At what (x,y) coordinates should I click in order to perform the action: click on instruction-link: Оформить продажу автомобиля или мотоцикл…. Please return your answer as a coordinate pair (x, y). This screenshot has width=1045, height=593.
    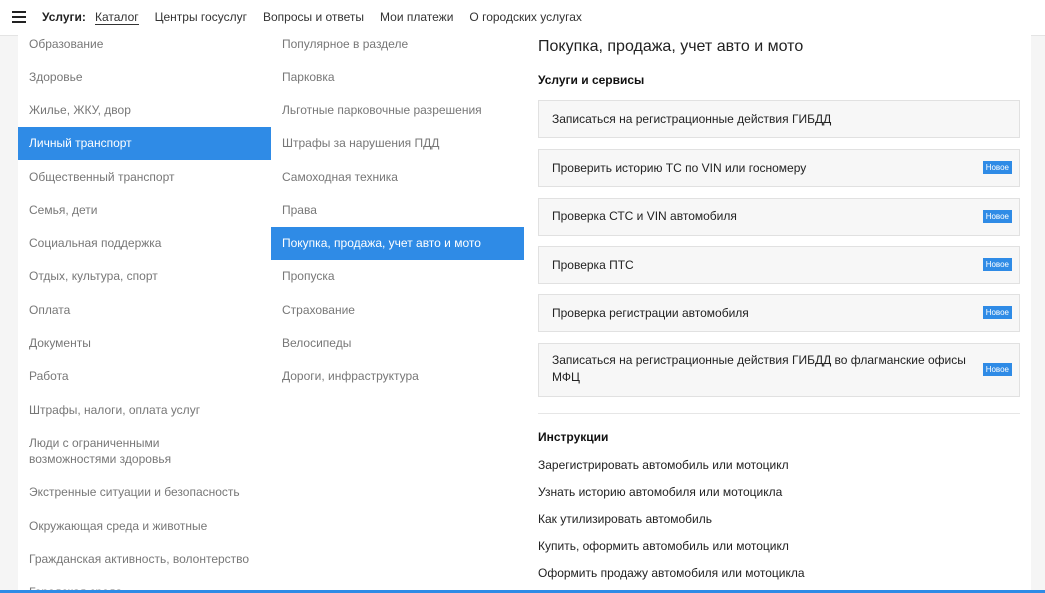
    Looking at the image, I should click on (671, 573).